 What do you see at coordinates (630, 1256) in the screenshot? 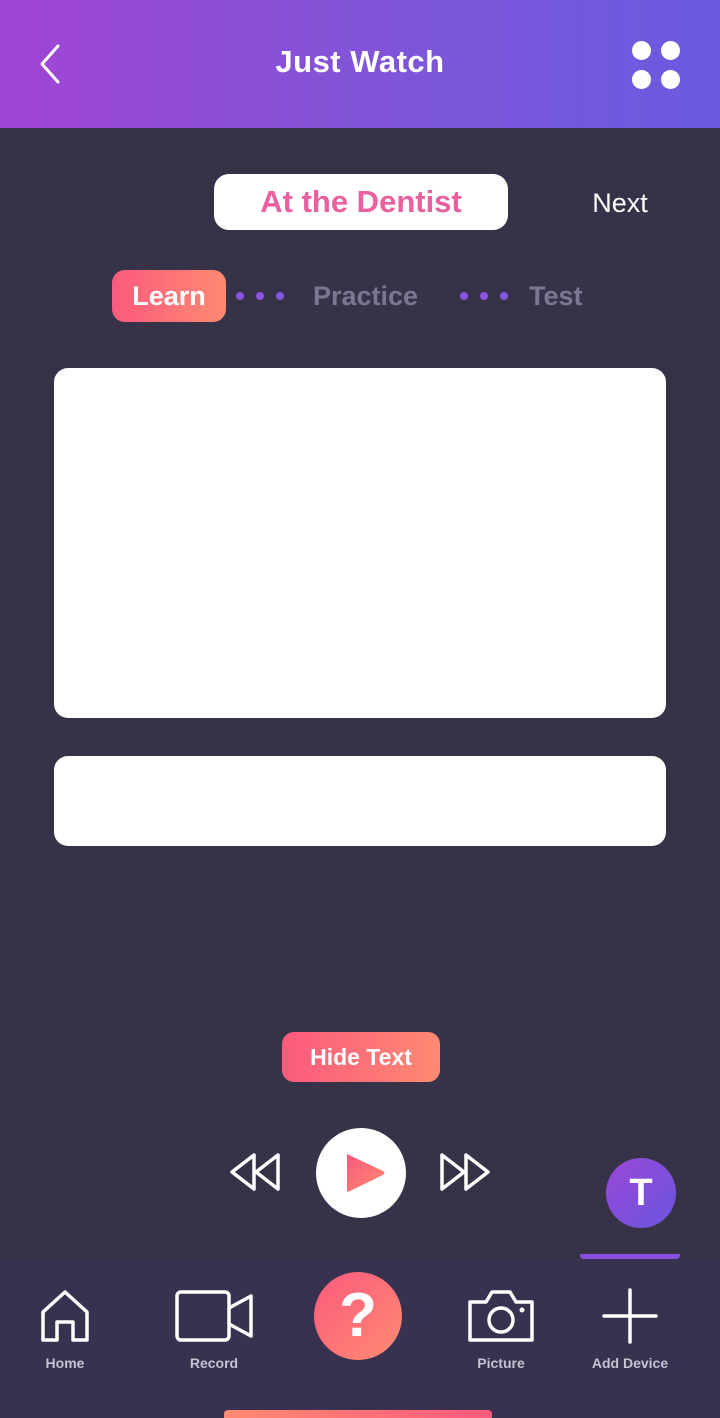
I see `active-indicator` at bounding box center [630, 1256].